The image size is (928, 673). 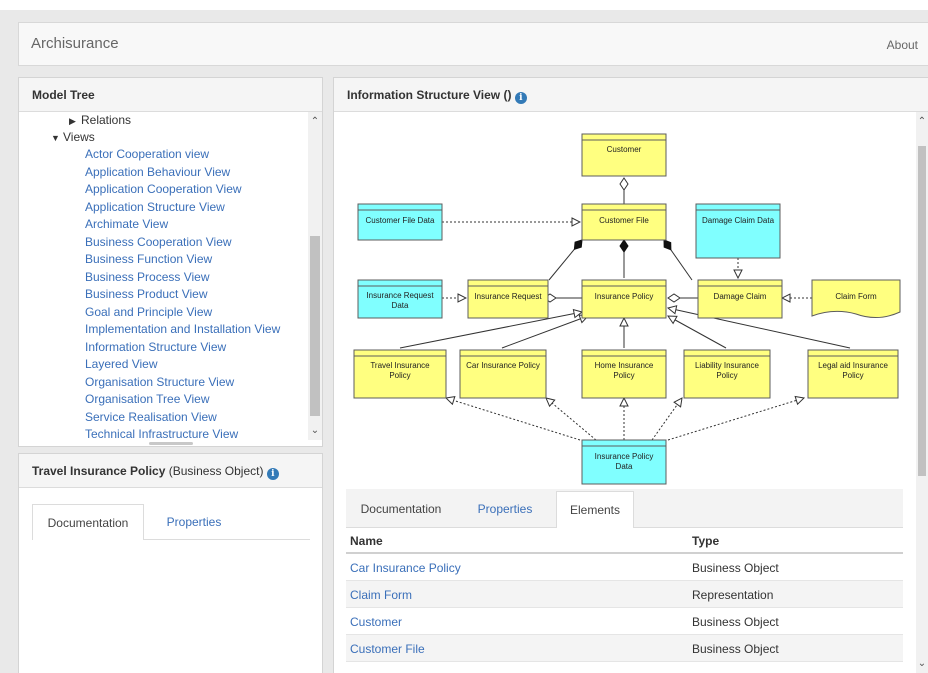 I want to click on tree-view-item: Archimate View, so click(x=126, y=224).